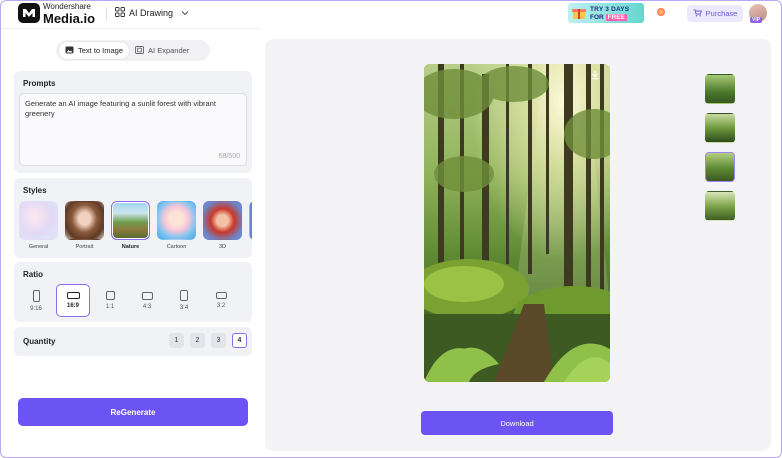 Image resolution: width=782 pixels, height=458 pixels. What do you see at coordinates (222, 220) in the screenshot?
I see `style-3d-thumb` at bounding box center [222, 220].